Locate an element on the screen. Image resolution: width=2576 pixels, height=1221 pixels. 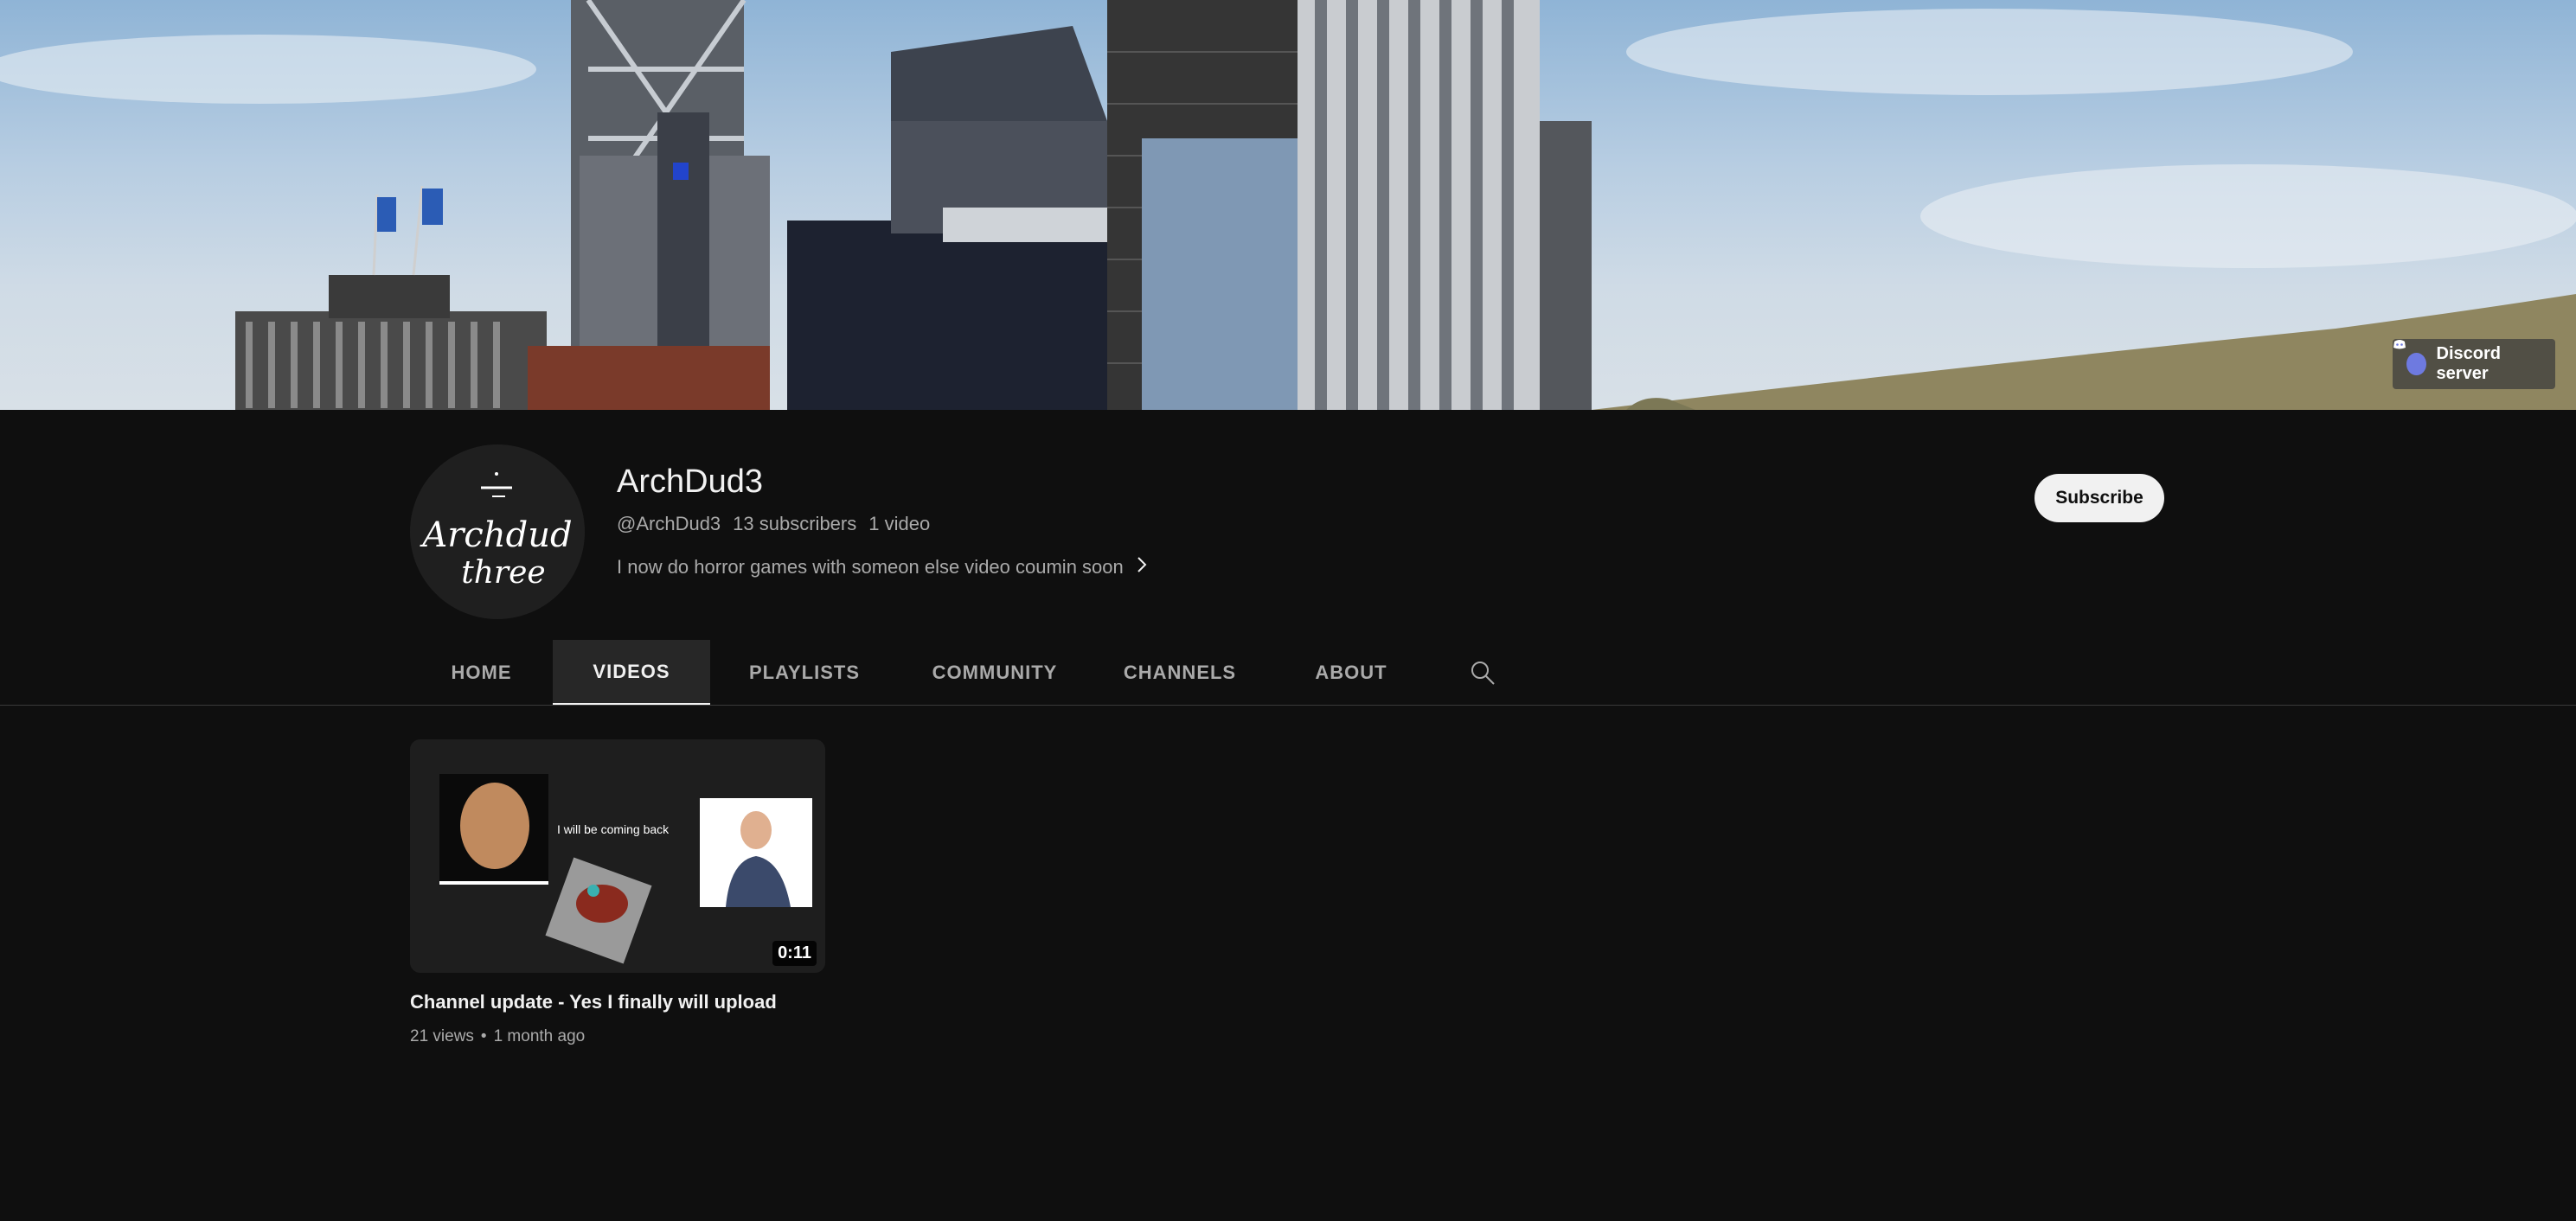
discord-server-link: Discord server is located at coordinates (2474, 364).